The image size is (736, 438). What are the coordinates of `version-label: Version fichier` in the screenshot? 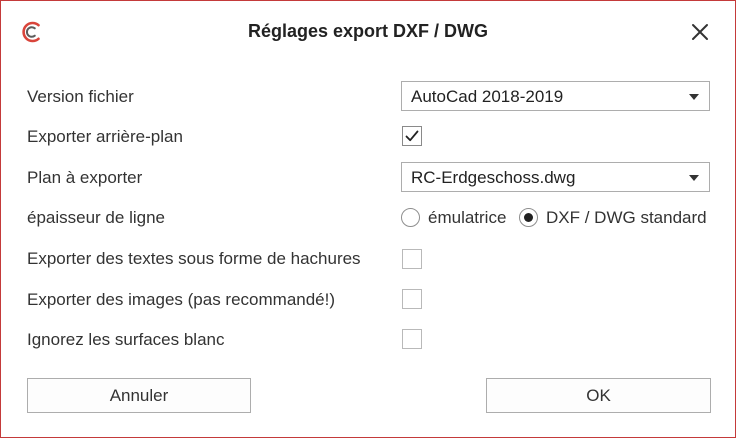 It's located at (80, 96).